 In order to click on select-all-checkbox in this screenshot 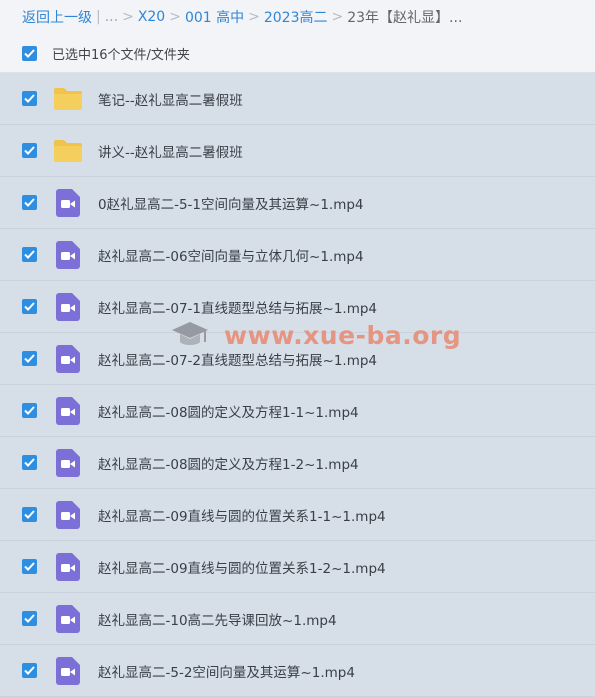, I will do `click(29, 53)`.